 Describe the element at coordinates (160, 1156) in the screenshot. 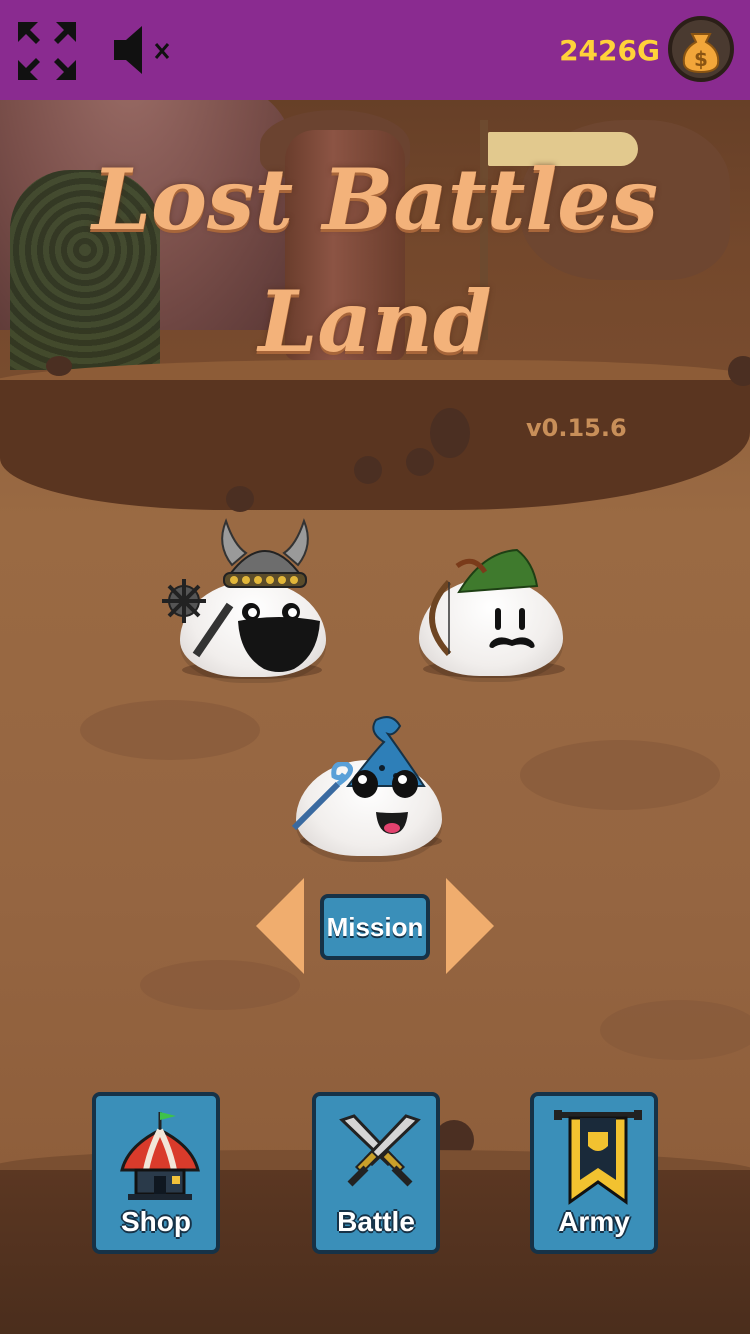

I see `shop-tent-icon` at that location.